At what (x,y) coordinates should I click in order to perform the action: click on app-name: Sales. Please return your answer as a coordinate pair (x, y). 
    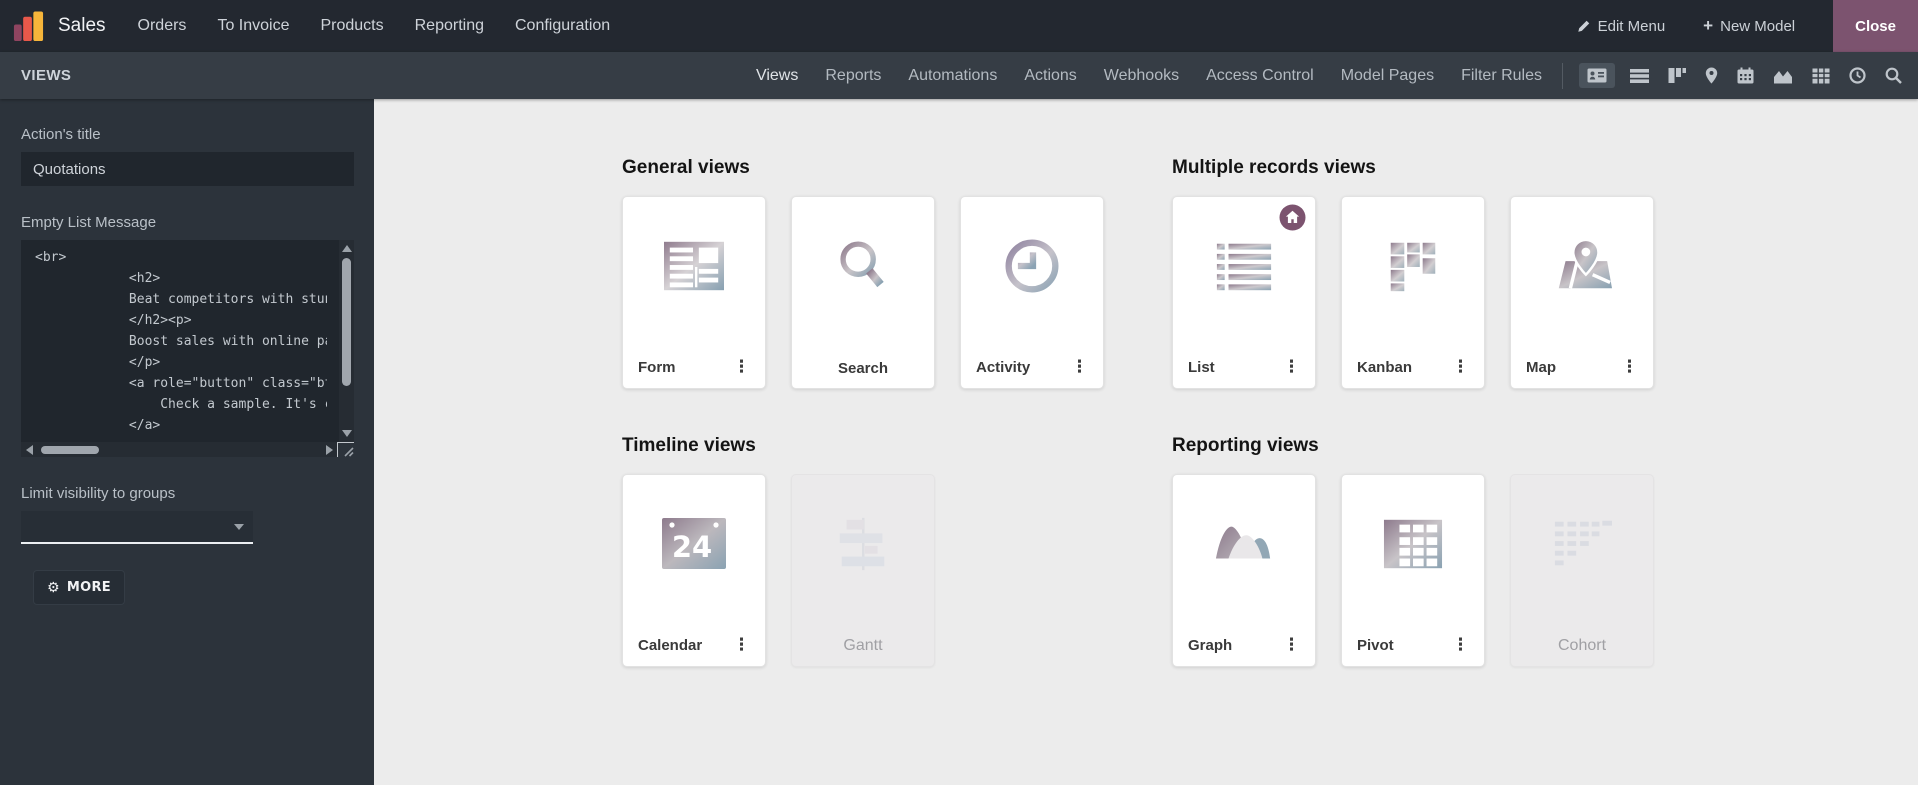
    Looking at the image, I should click on (82, 26).